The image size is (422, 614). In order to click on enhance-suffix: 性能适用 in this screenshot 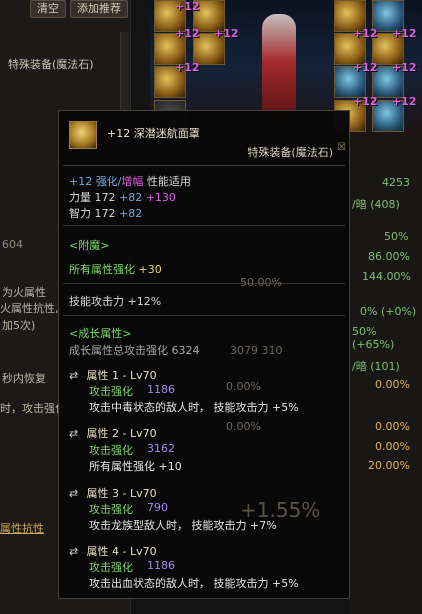, I will do `click(167, 181)`.